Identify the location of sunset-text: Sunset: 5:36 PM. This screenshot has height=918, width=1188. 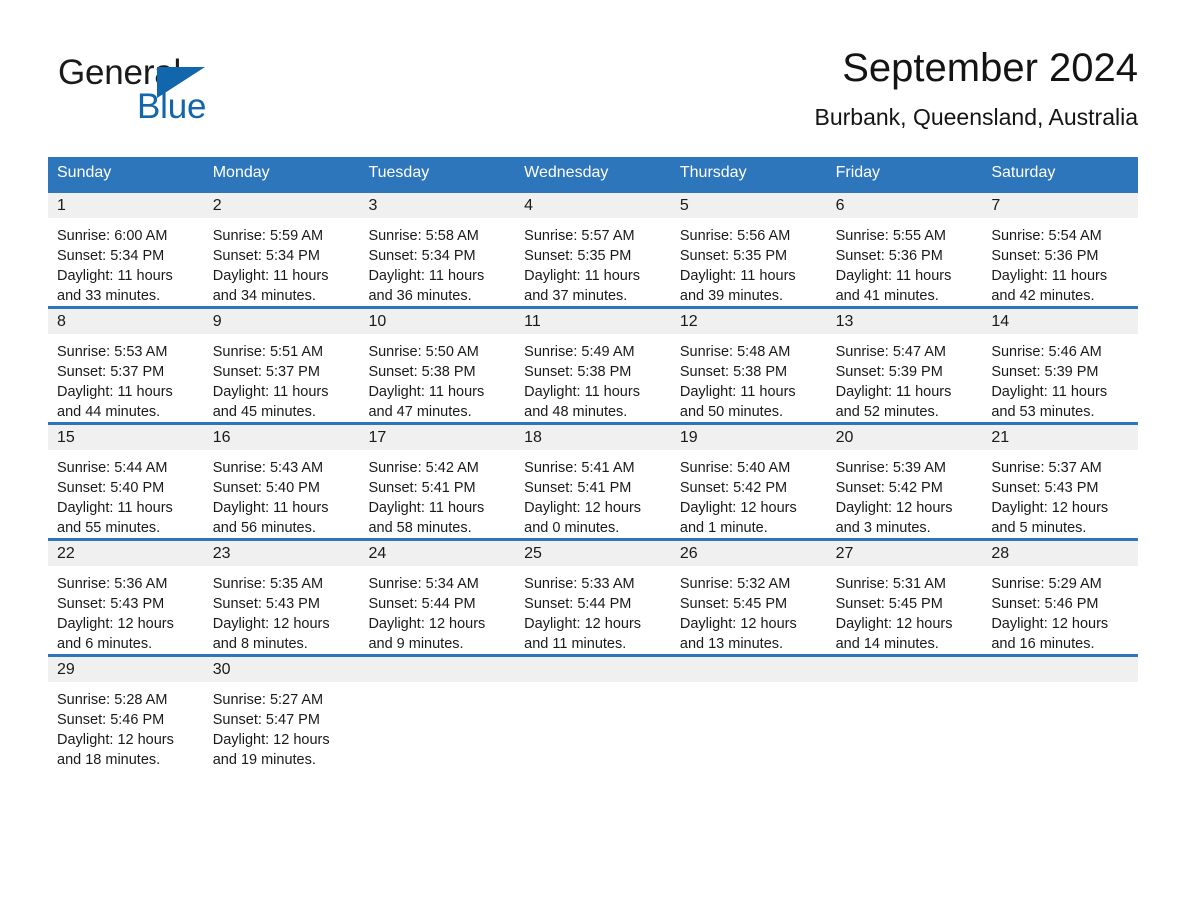
(1045, 256).